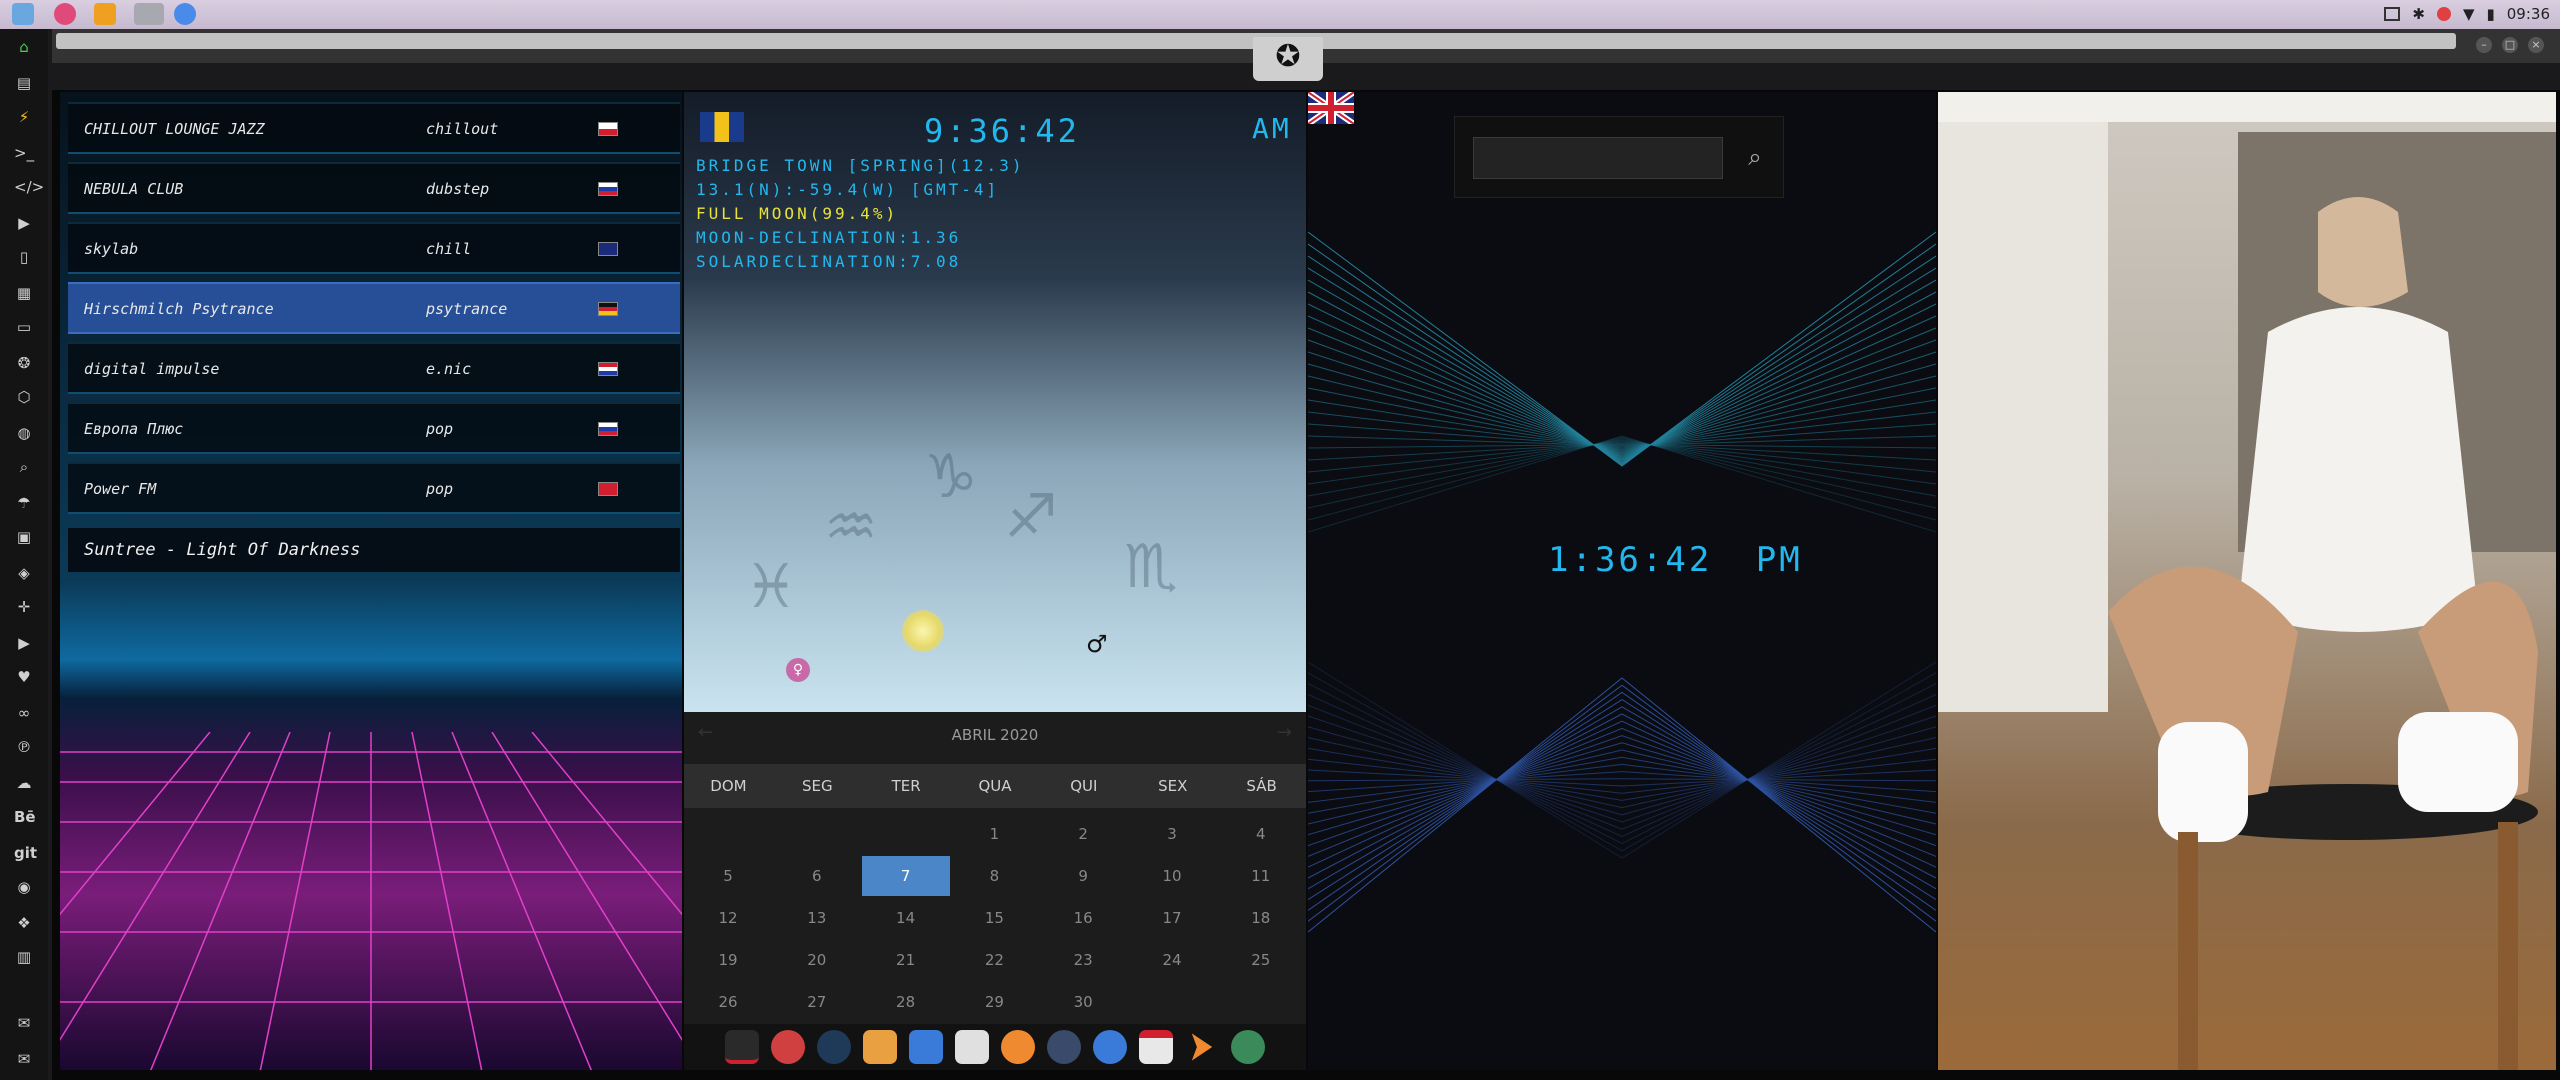 The height and width of the screenshot is (1080, 2560). Describe the element at coordinates (24, 503) in the screenshot. I see `umbrella-icon: ☂` at that location.